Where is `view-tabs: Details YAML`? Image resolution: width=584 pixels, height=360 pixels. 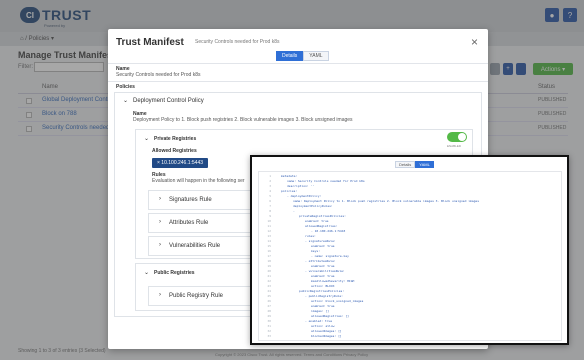
view-tabs: Details YAML is located at coordinates (302, 56).